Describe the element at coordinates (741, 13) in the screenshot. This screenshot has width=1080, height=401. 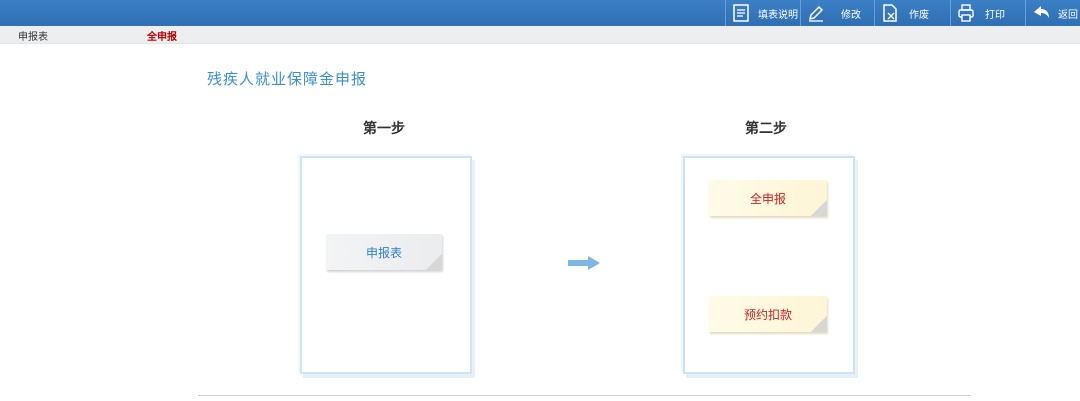
I see `document-icon` at that location.